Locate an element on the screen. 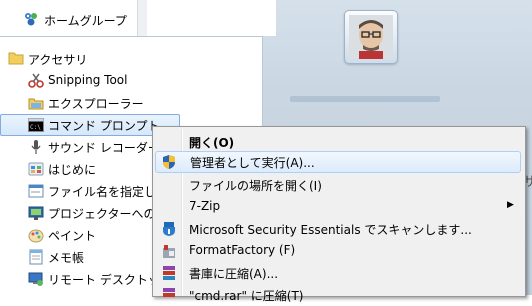 The image size is (532, 306). projector-icon is located at coordinates (36, 213).